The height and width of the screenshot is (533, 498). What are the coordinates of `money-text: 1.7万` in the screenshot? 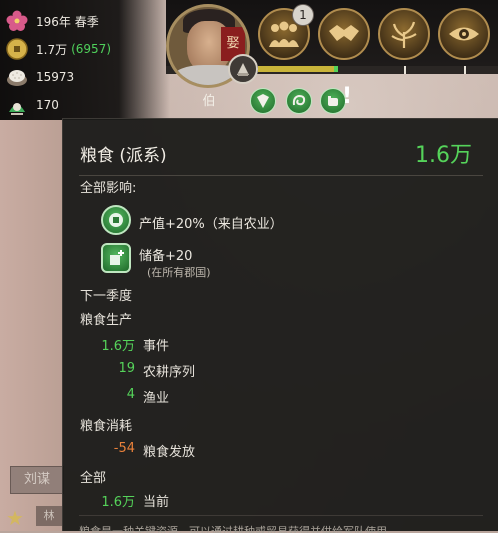 It's located at (52, 49).